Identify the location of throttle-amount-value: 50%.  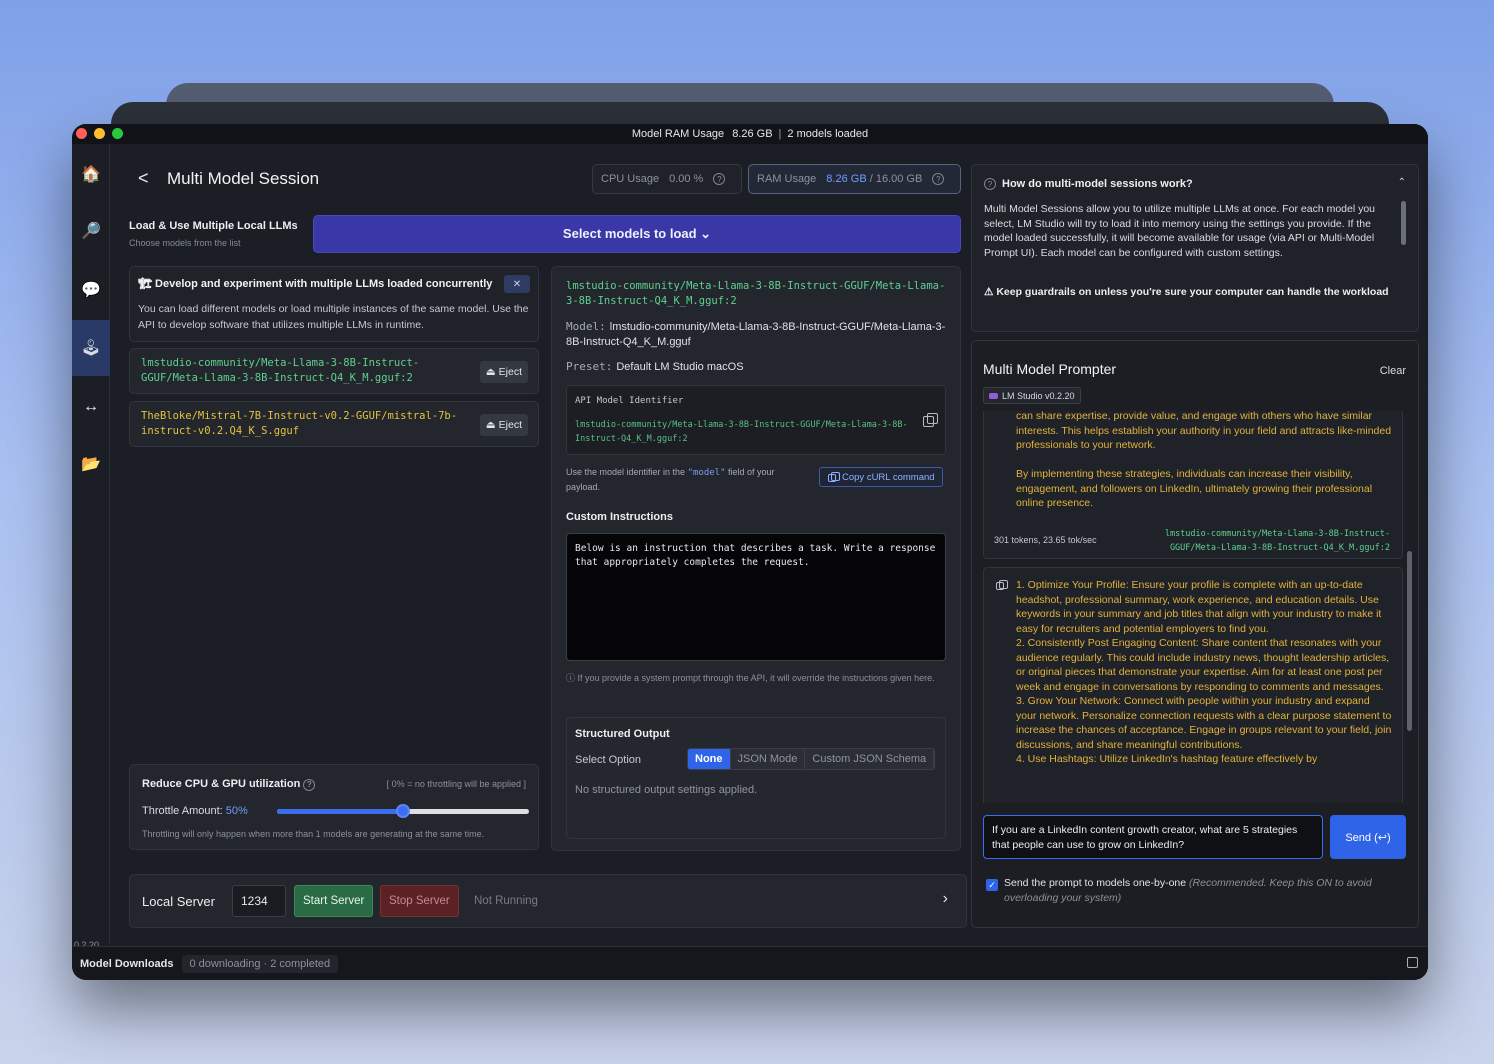
(236, 811).